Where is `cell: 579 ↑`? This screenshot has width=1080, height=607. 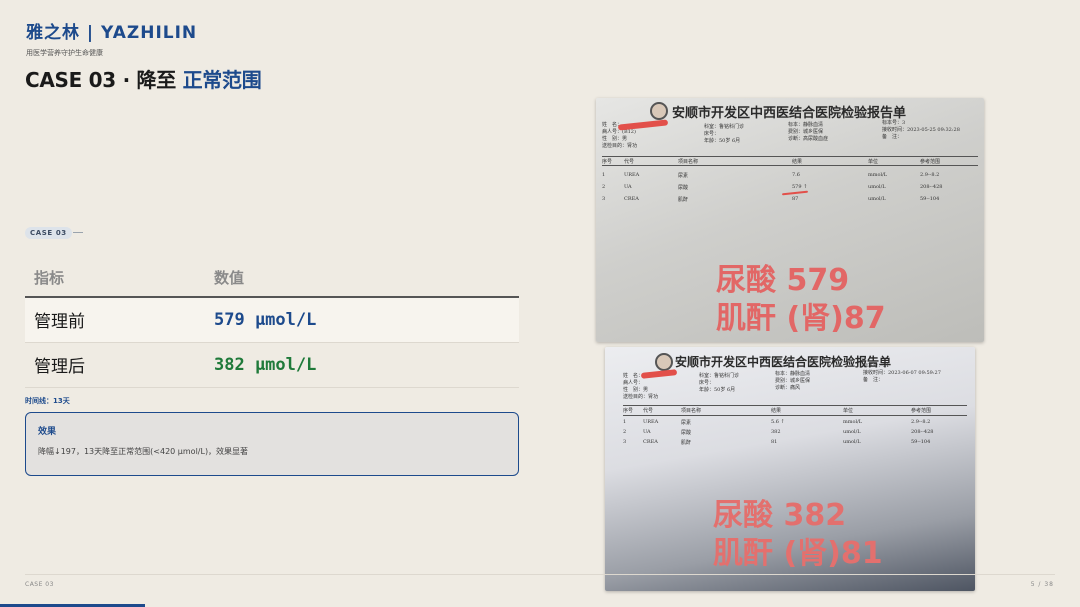
cell: 579 ↑ is located at coordinates (800, 187).